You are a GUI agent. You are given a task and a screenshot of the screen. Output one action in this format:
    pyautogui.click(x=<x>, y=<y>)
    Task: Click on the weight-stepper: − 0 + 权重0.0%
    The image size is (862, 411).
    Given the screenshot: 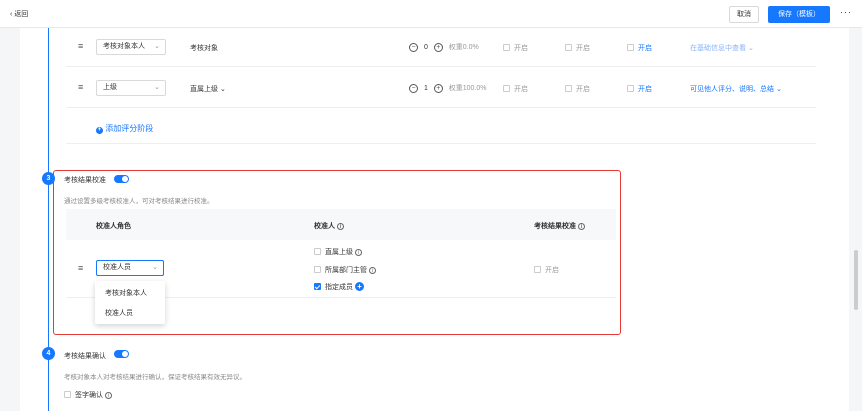 What is the action you would take?
    pyautogui.click(x=444, y=47)
    